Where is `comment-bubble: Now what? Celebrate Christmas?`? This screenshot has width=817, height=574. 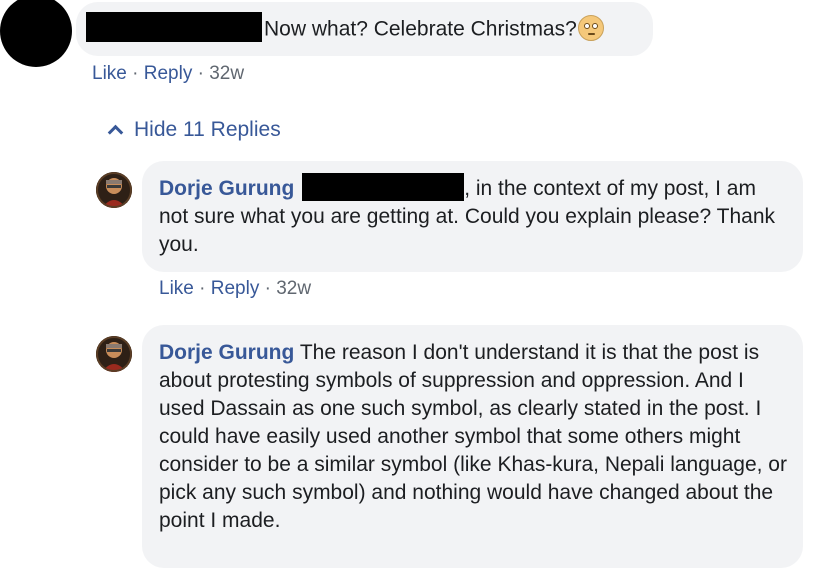 comment-bubble: Now what? Celebrate Christmas? is located at coordinates (364, 29).